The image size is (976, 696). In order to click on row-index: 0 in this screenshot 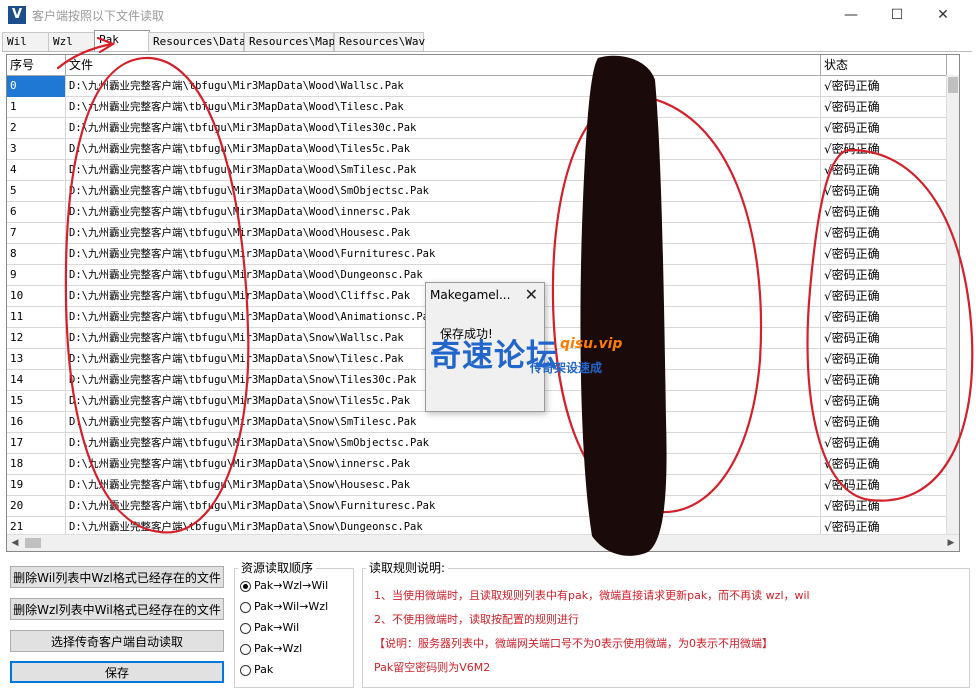, I will do `click(36, 86)`.